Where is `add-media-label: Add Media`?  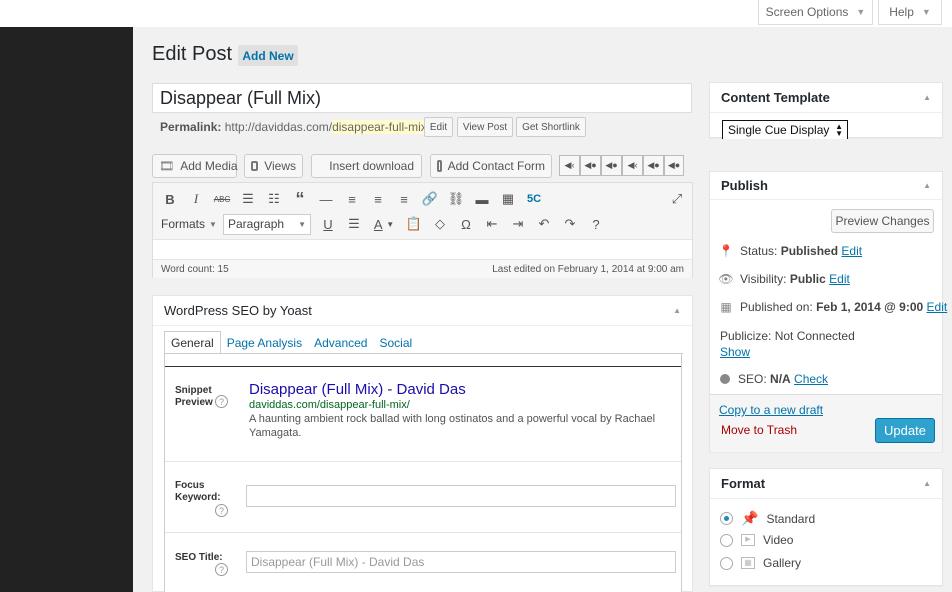 add-media-label: Add Media is located at coordinates (209, 166).